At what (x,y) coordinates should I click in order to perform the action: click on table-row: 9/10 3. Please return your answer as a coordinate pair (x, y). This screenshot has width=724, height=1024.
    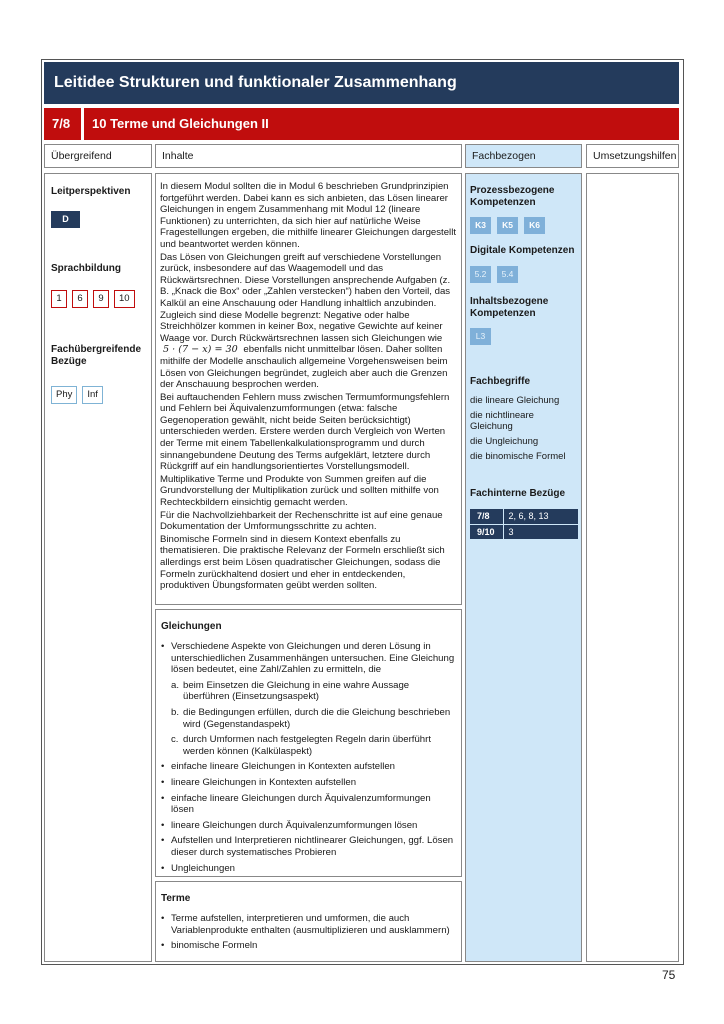
    Looking at the image, I should click on (524, 532).